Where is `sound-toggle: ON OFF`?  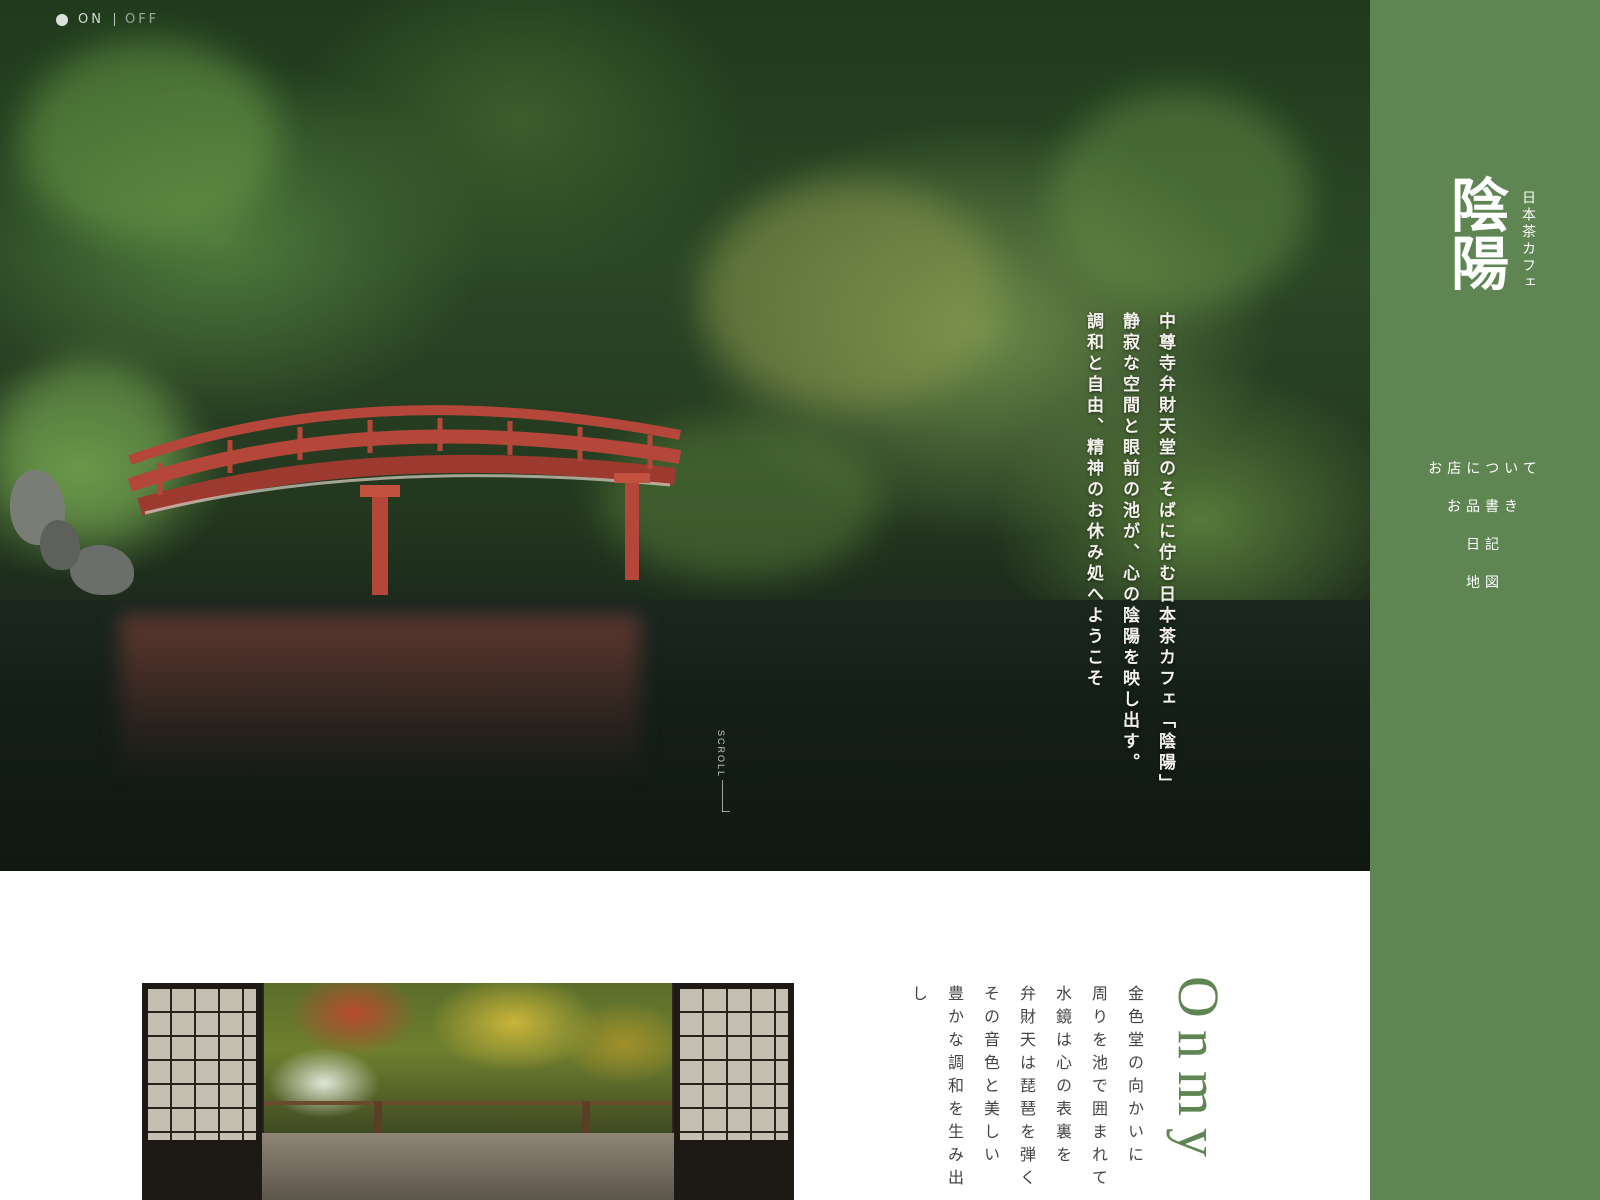
sound-toggle: ON OFF is located at coordinates (107, 19).